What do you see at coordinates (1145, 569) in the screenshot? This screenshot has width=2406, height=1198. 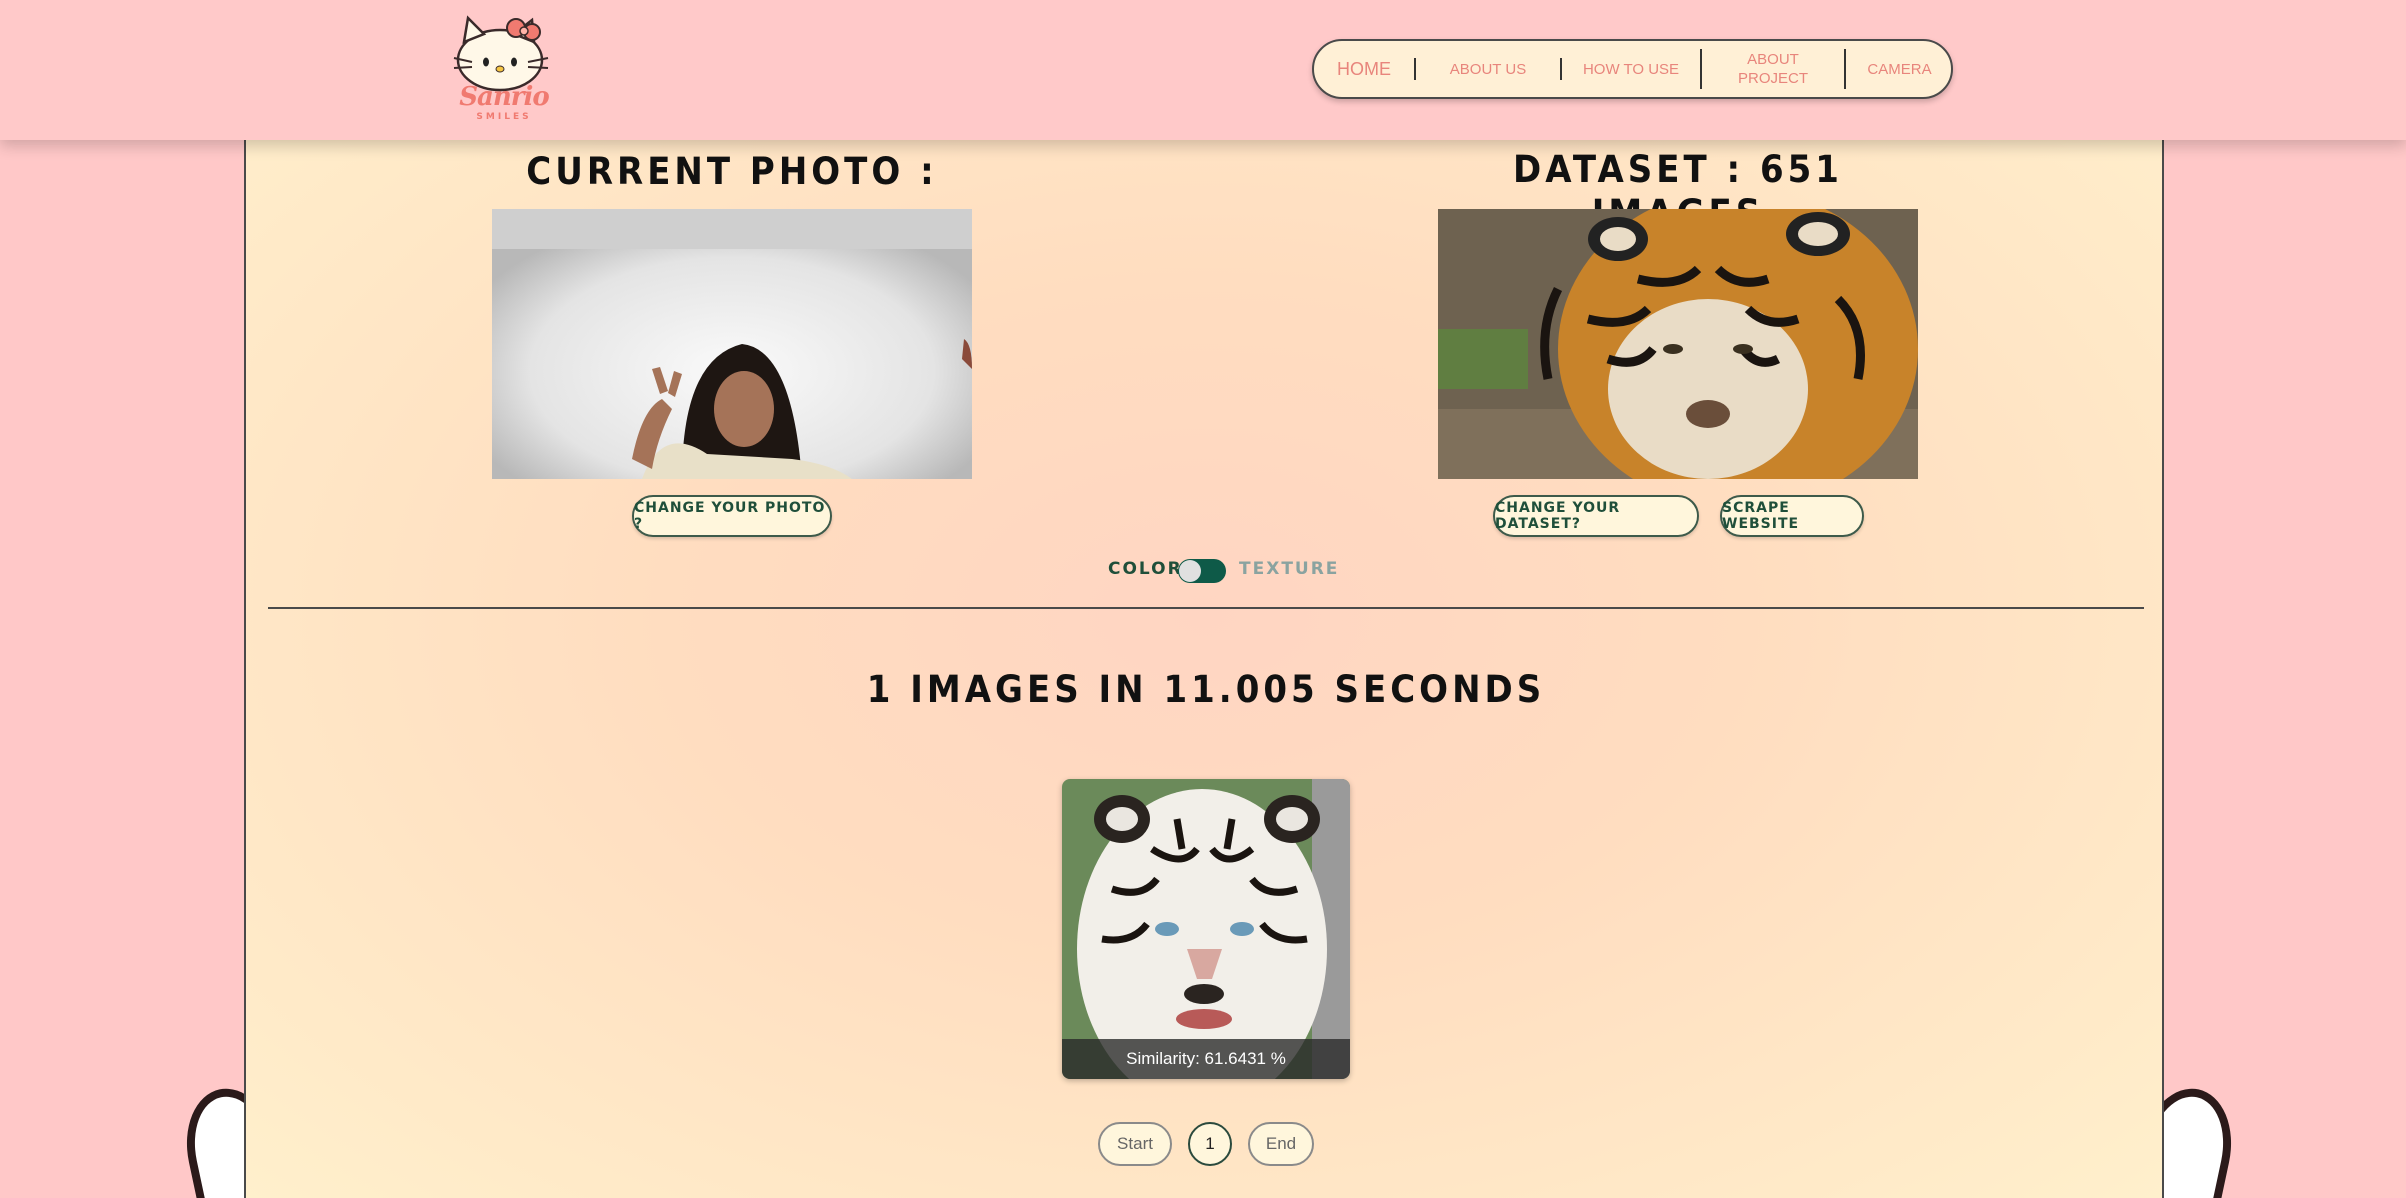 I see `color-mode-label: COLOR` at bounding box center [1145, 569].